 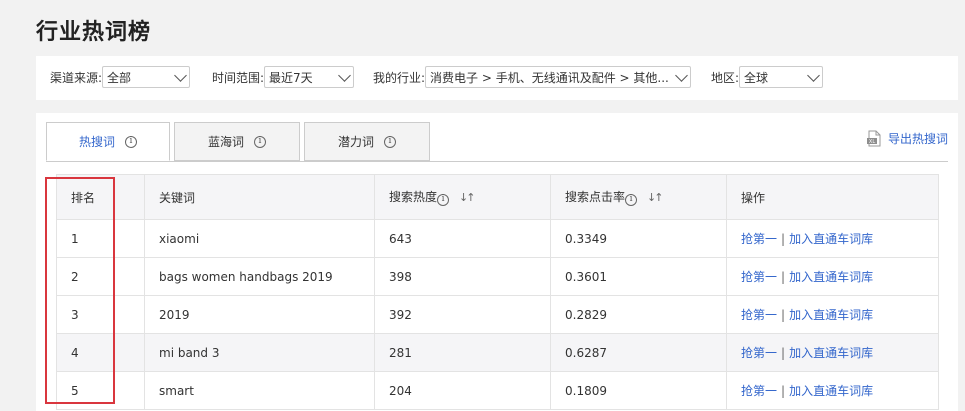 What do you see at coordinates (638, 276) in the screenshot?
I see `ctr-cell: 0.3601` at bounding box center [638, 276].